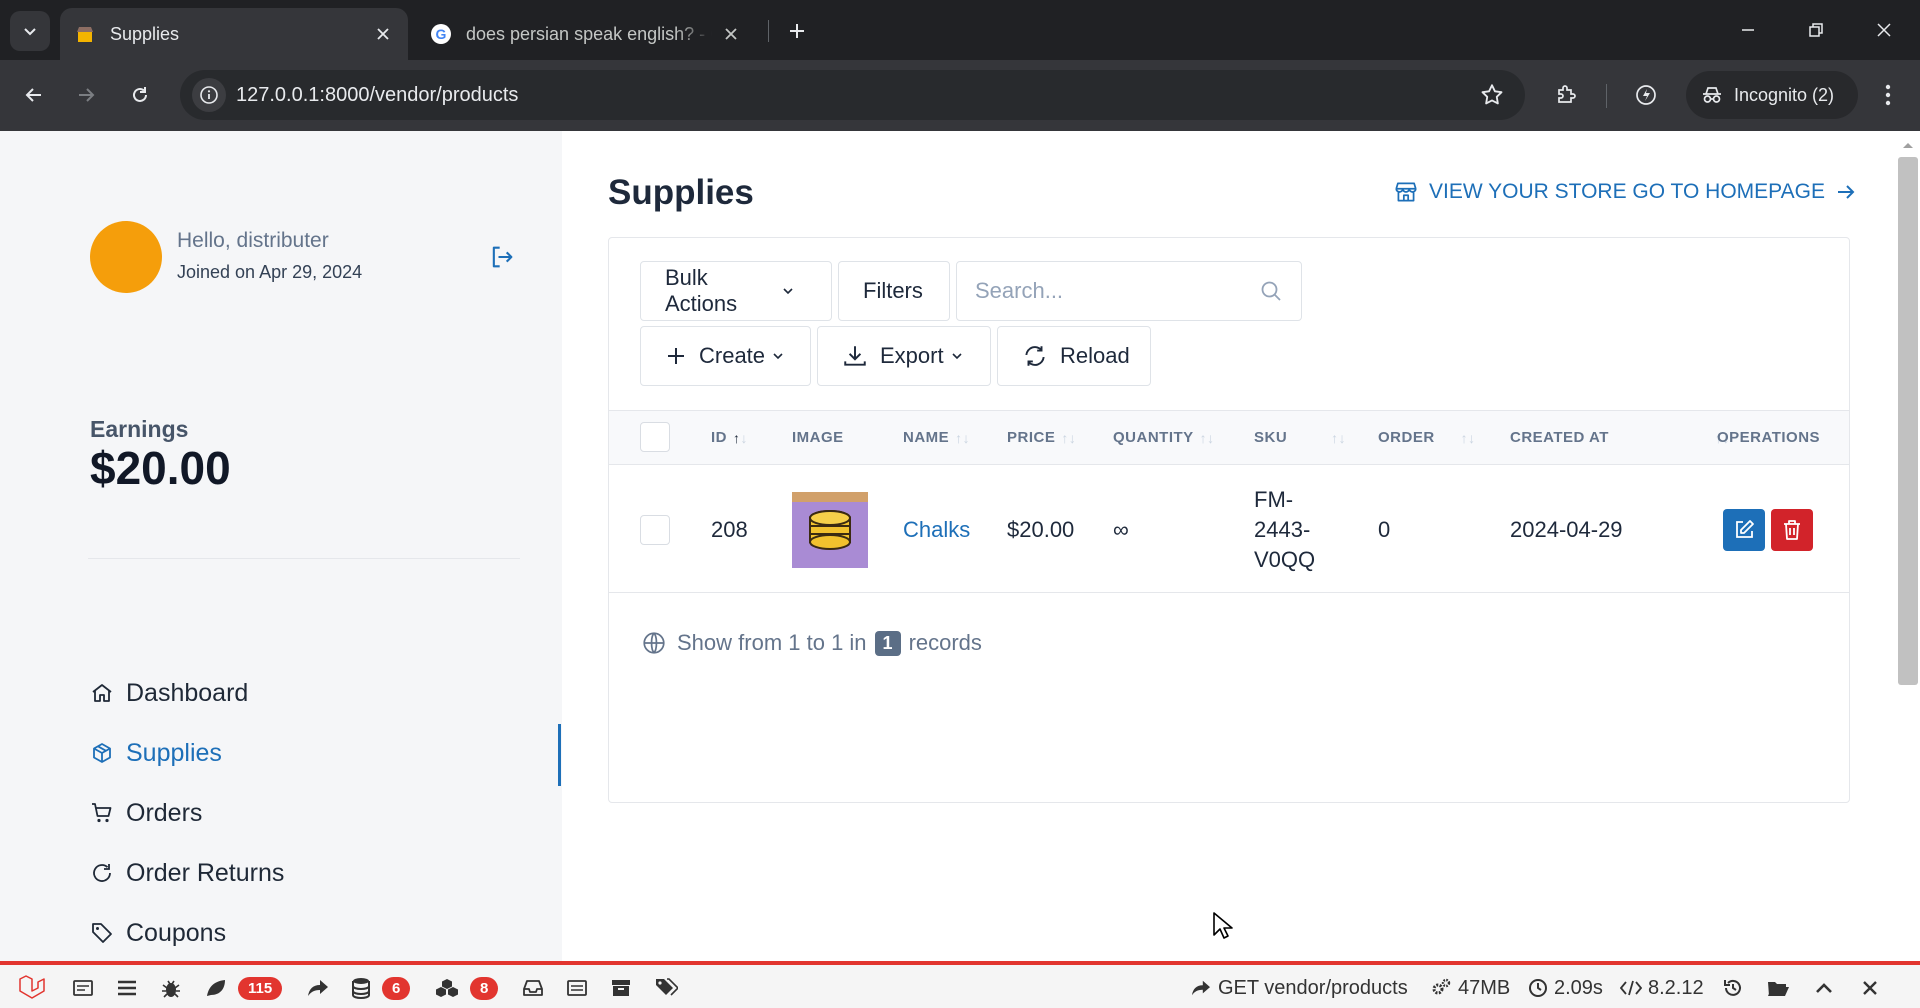  What do you see at coordinates (1284, 530) in the screenshot?
I see `cell-sku: FM- 2443- V0QQ` at bounding box center [1284, 530].